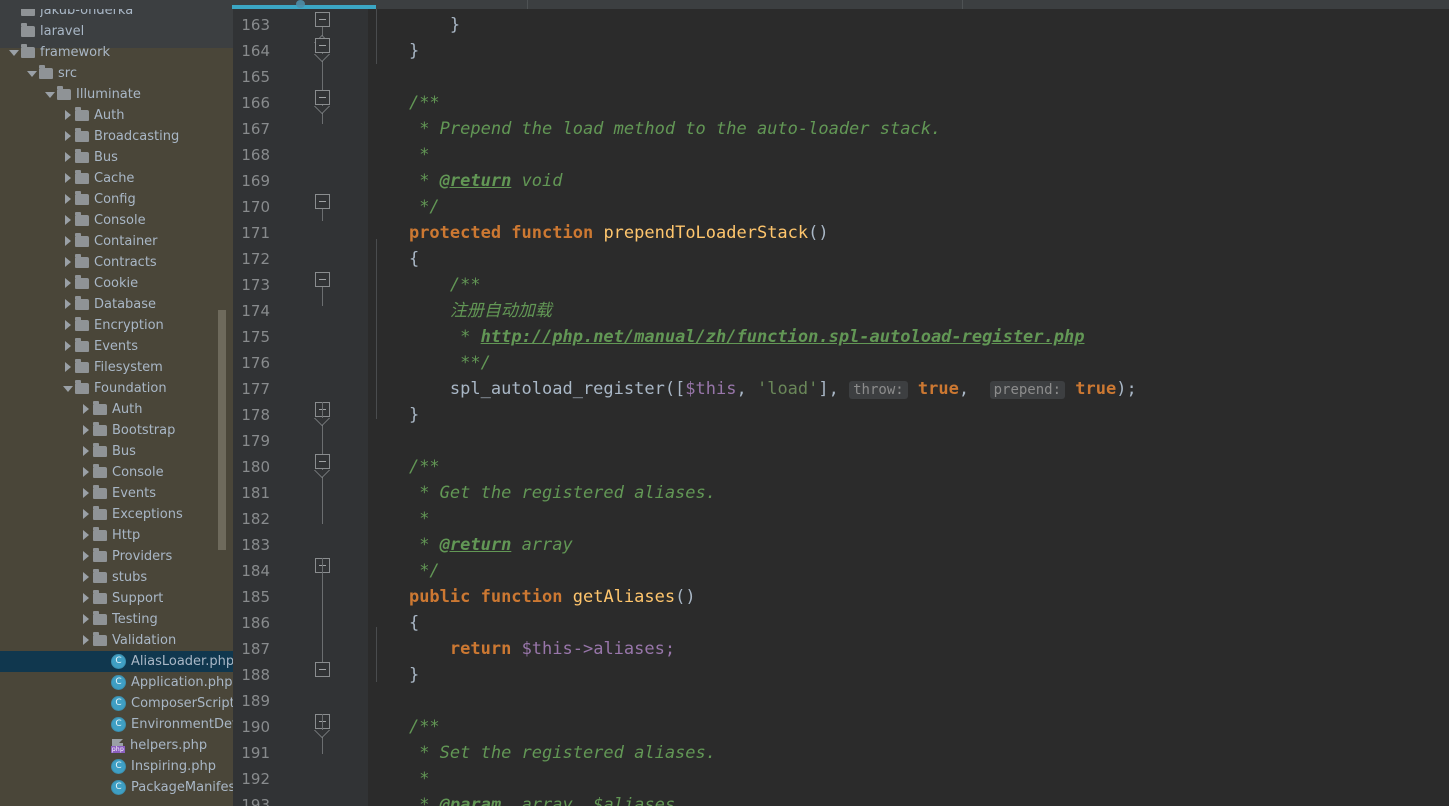 This screenshot has width=1449, height=806. What do you see at coordinates (414, 25) in the screenshot?
I see `code-line-163: }` at bounding box center [414, 25].